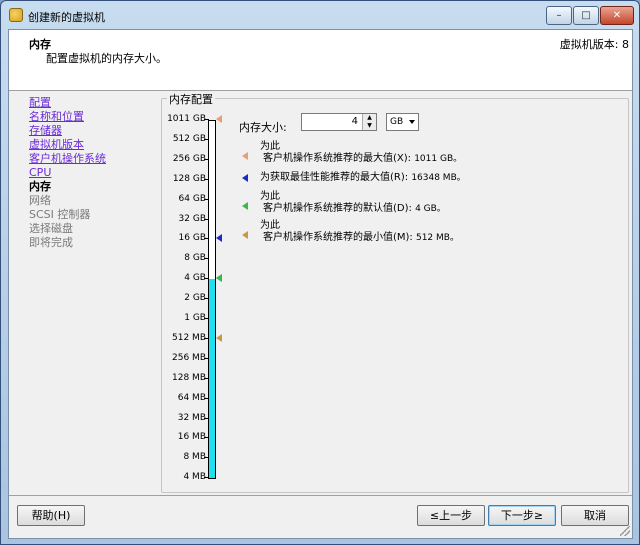 The image size is (640, 545). What do you see at coordinates (617, 15) in the screenshot?
I see `close-button: ✕` at bounding box center [617, 15].